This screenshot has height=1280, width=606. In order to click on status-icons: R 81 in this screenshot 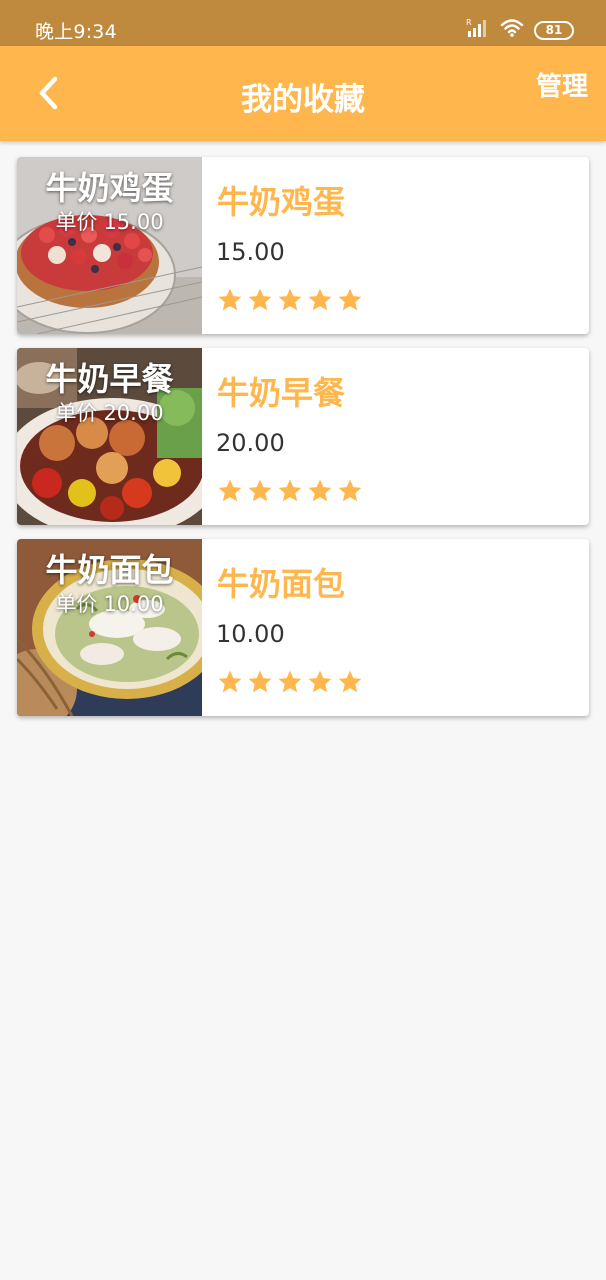, I will do `click(520, 30)`.